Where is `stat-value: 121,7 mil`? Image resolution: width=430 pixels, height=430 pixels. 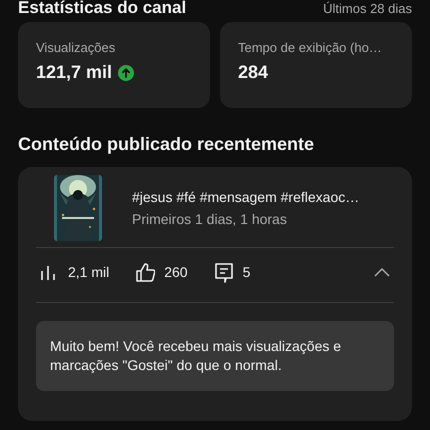
stat-value: 121,7 mil is located at coordinates (74, 72).